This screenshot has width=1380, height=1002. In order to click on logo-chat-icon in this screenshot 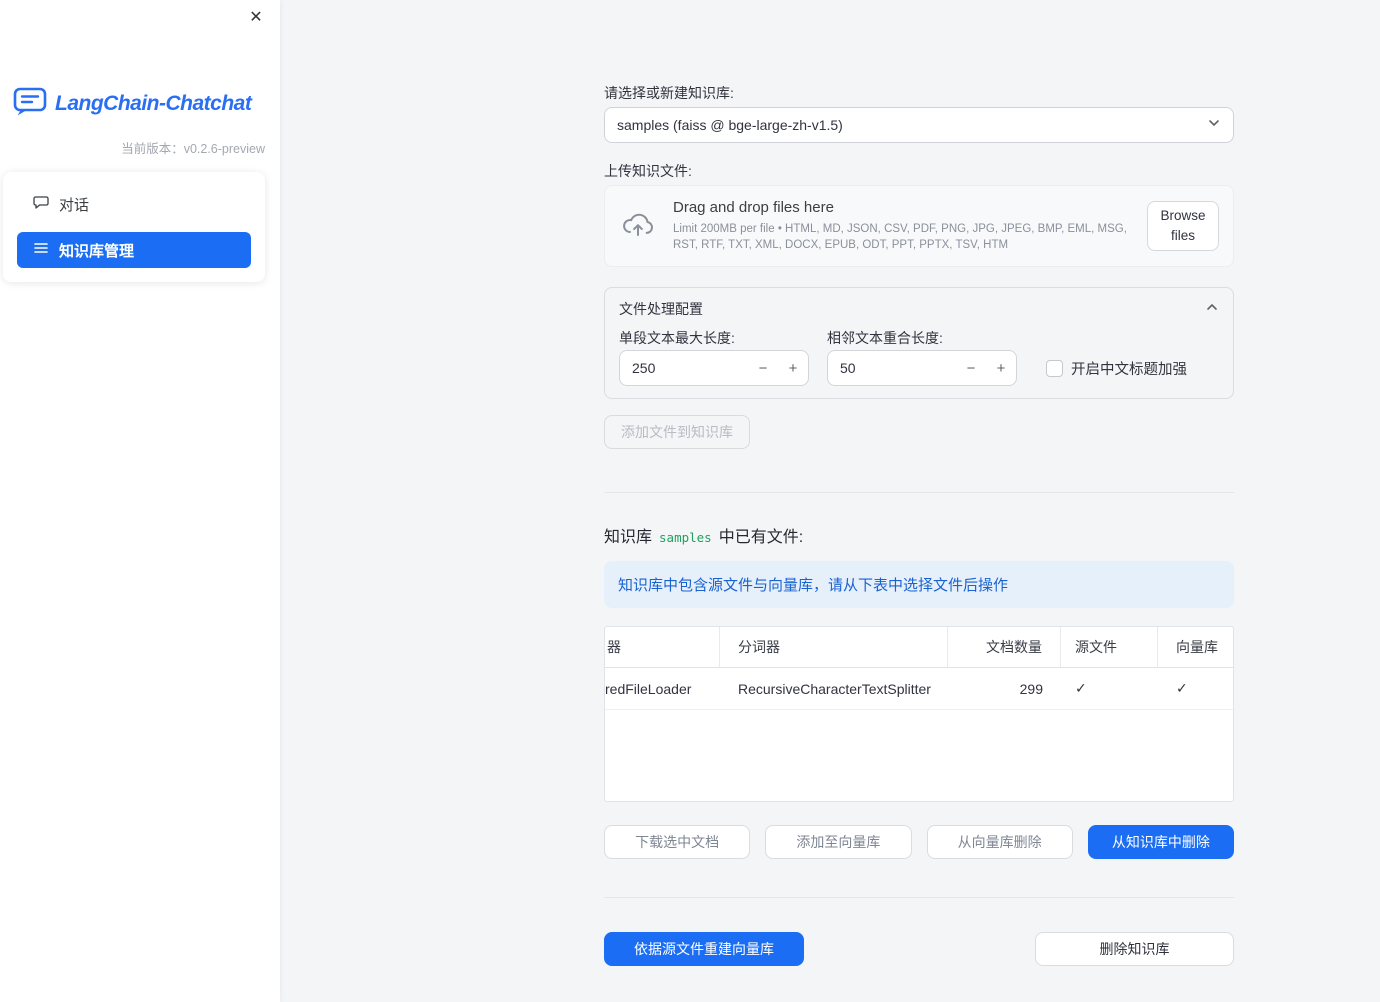, I will do `click(30, 103)`.